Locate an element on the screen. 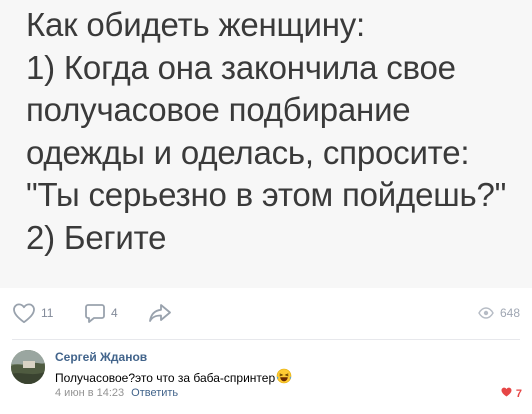  comment-text-row: Получасовое?это что за баба-спринтер is located at coordinates (173, 377).